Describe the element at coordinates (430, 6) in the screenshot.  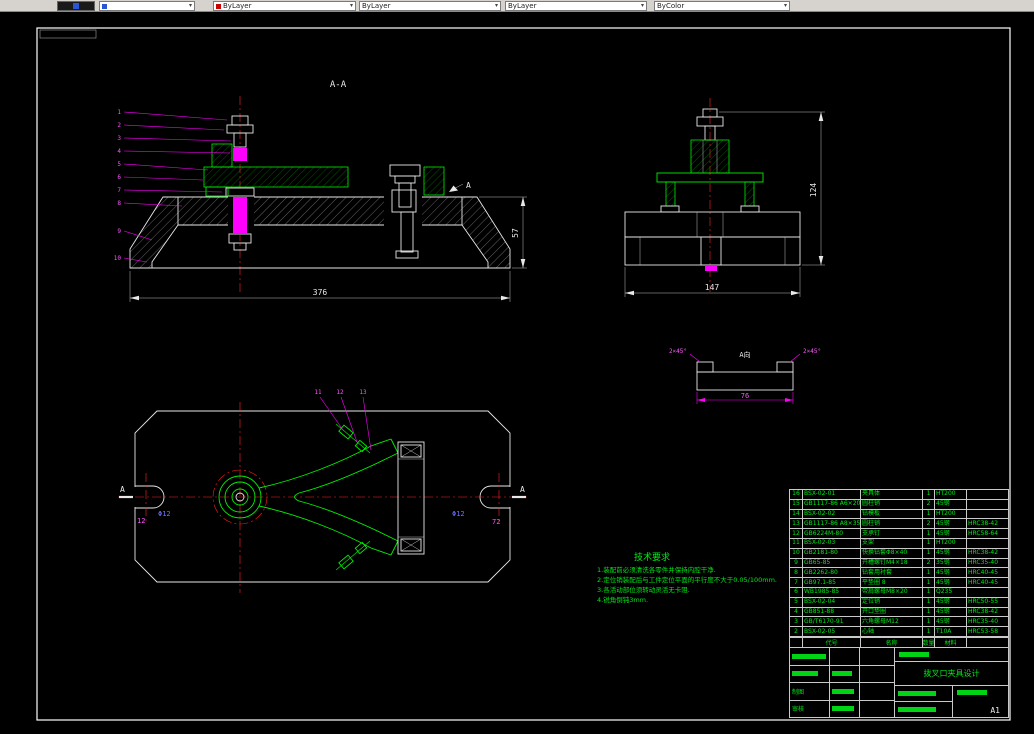
I see `linetype-combo: ByLayer ▾` at that location.